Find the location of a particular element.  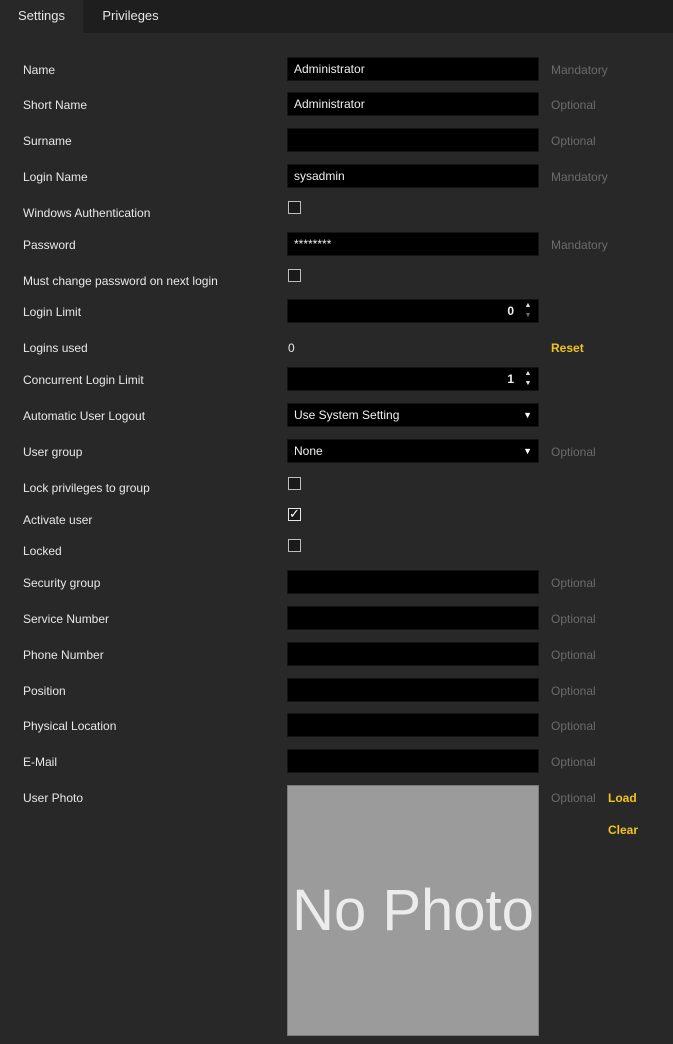

reset-button: Reset is located at coordinates (567, 348).